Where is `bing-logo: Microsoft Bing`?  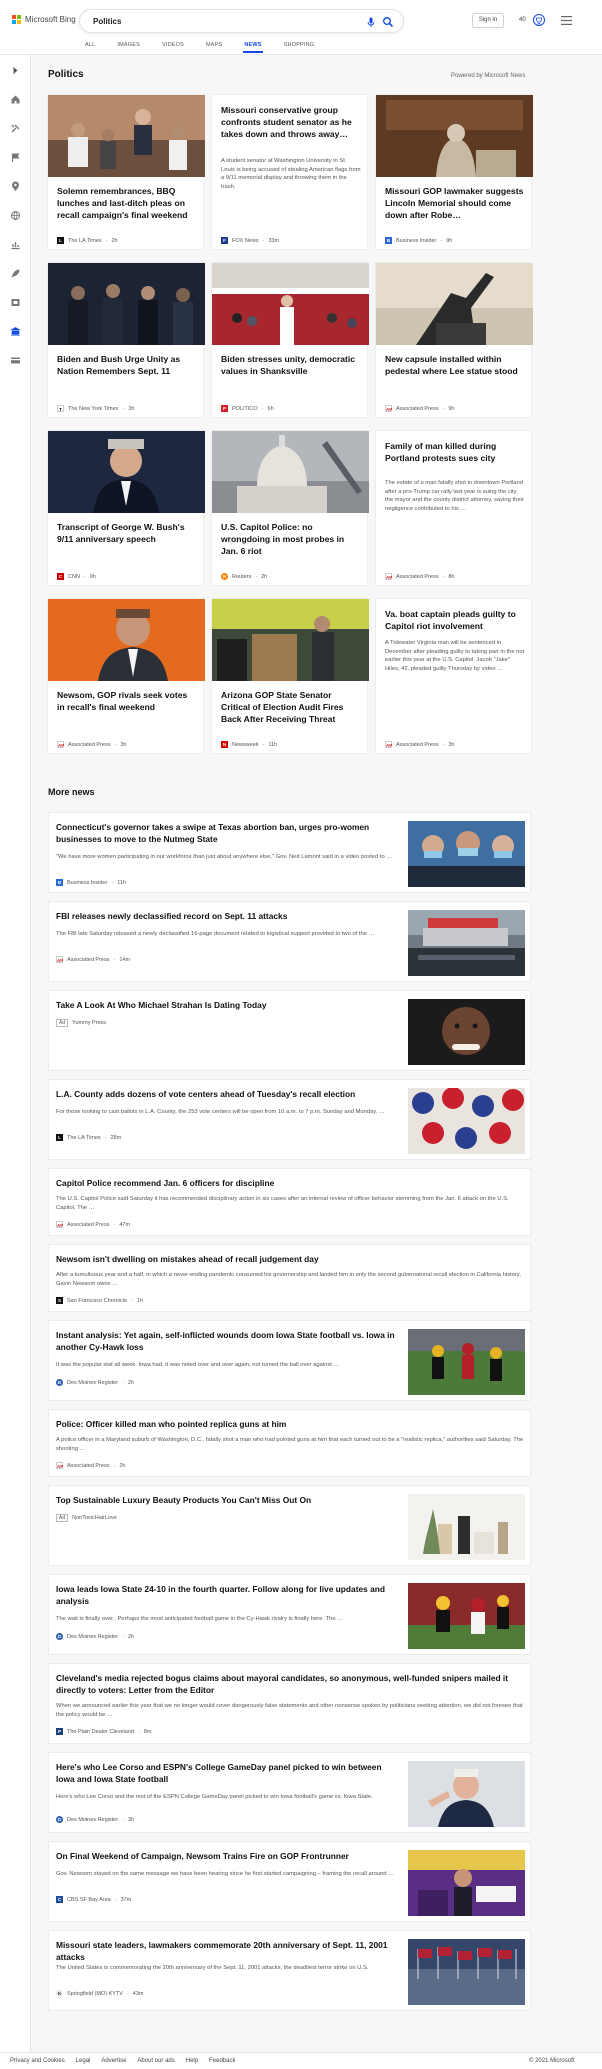 bing-logo: Microsoft Bing is located at coordinates (44, 19).